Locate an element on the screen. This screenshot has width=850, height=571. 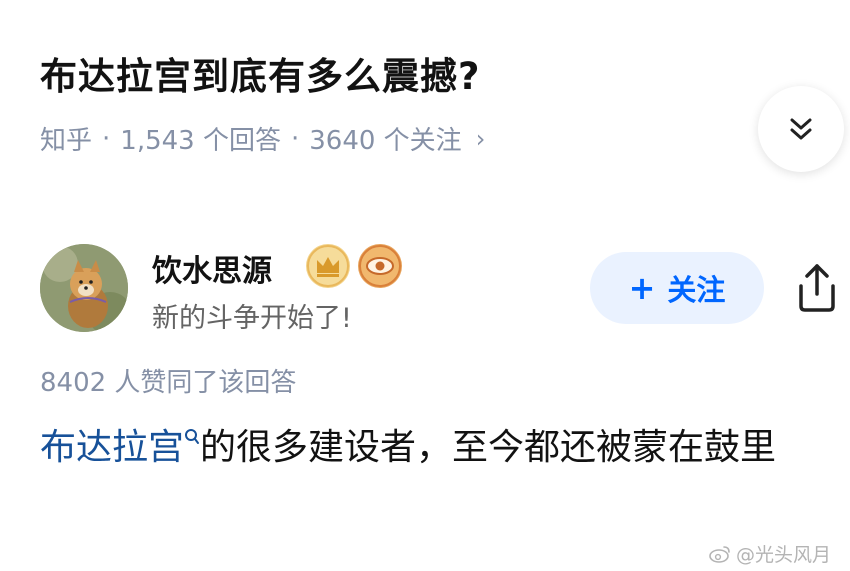
watermark-text: @光头风月 is located at coordinates (784, 555).